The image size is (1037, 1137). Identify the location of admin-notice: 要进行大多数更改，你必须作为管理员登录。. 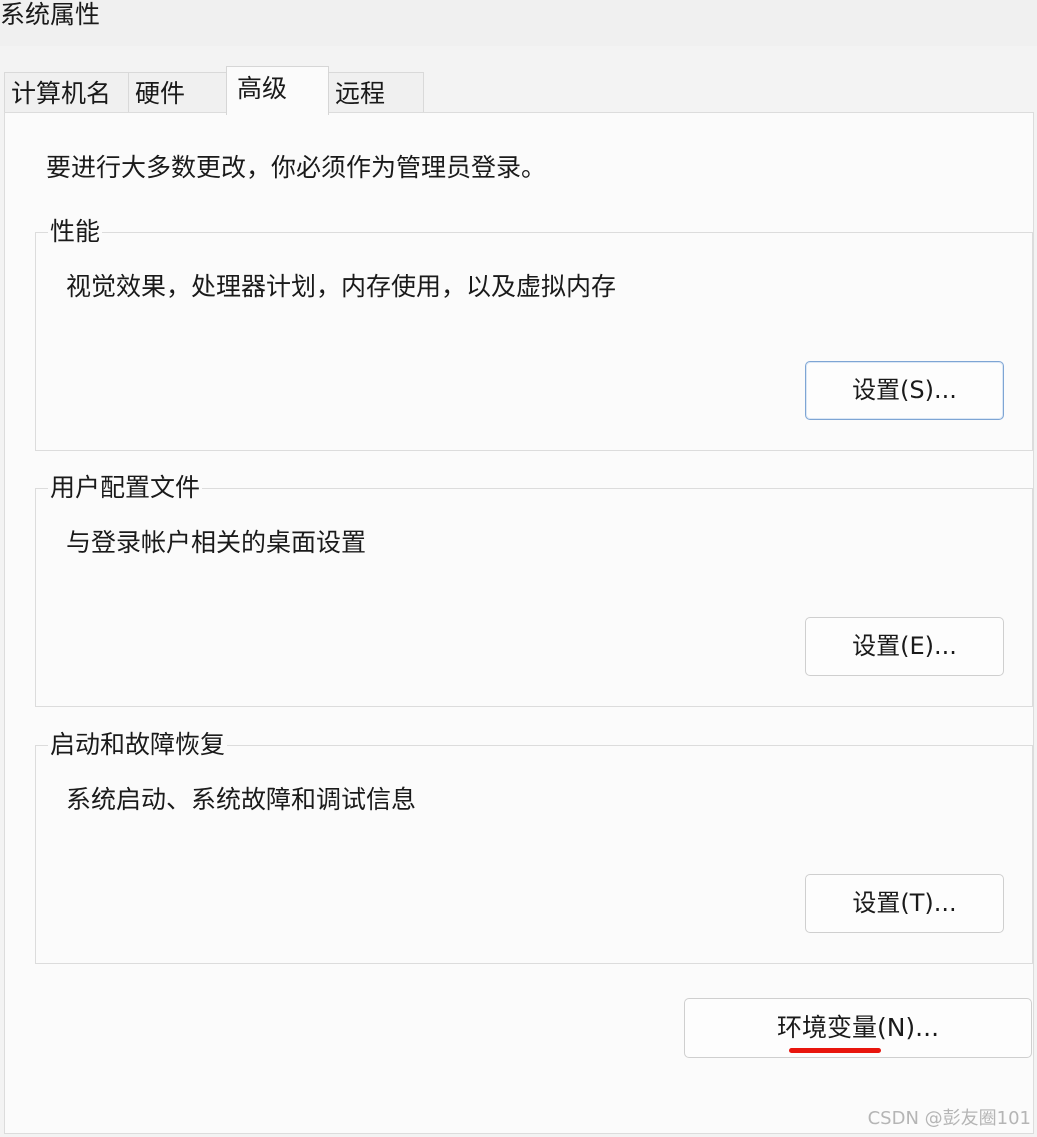
(296, 167).